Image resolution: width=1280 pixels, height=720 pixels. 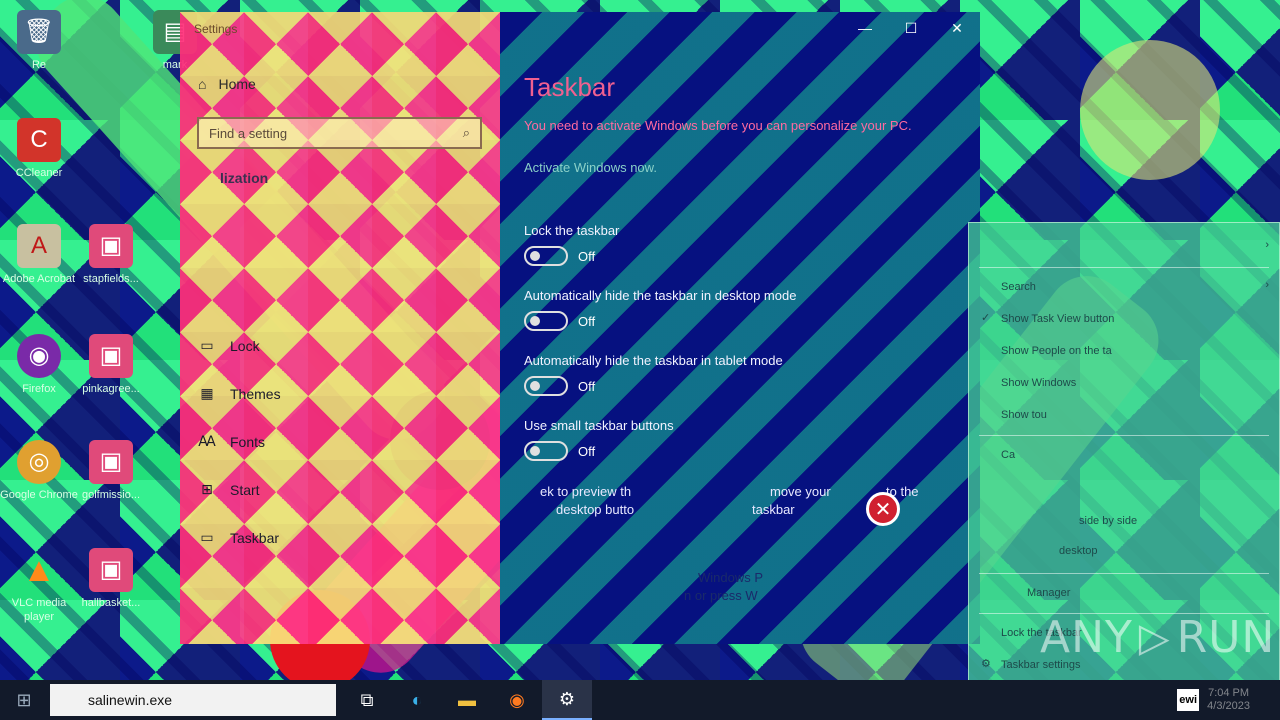 I want to click on desktop-icon-adobe-acrobat: A Adobe Acrobat, so click(x=39, y=255).